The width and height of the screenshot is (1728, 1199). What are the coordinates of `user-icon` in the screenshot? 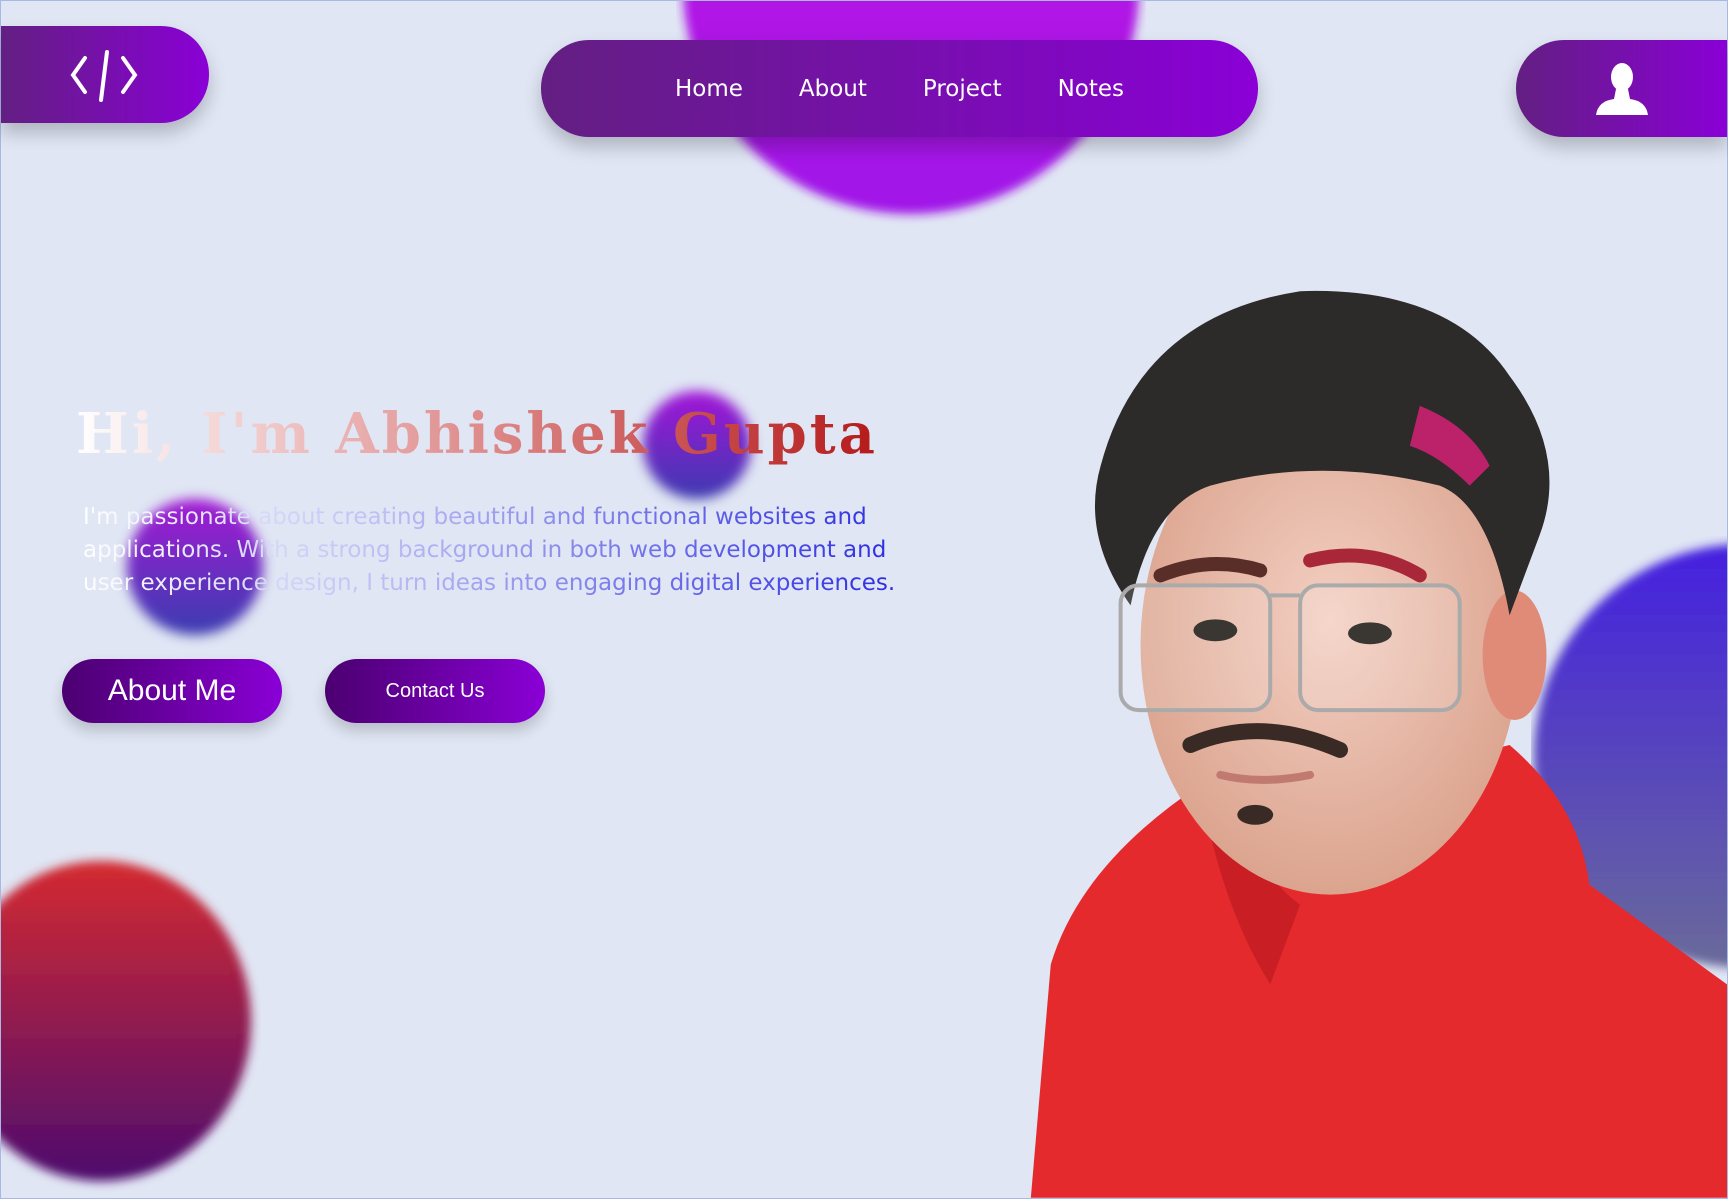 It's located at (1621, 88).